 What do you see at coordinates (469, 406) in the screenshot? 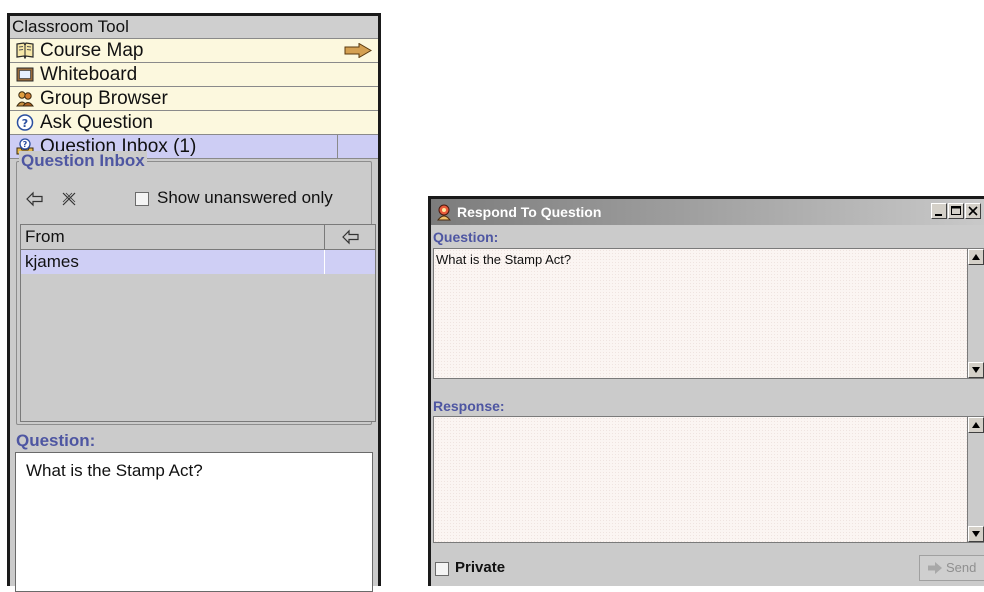
I see `response-label: Response:` at bounding box center [469, 406].